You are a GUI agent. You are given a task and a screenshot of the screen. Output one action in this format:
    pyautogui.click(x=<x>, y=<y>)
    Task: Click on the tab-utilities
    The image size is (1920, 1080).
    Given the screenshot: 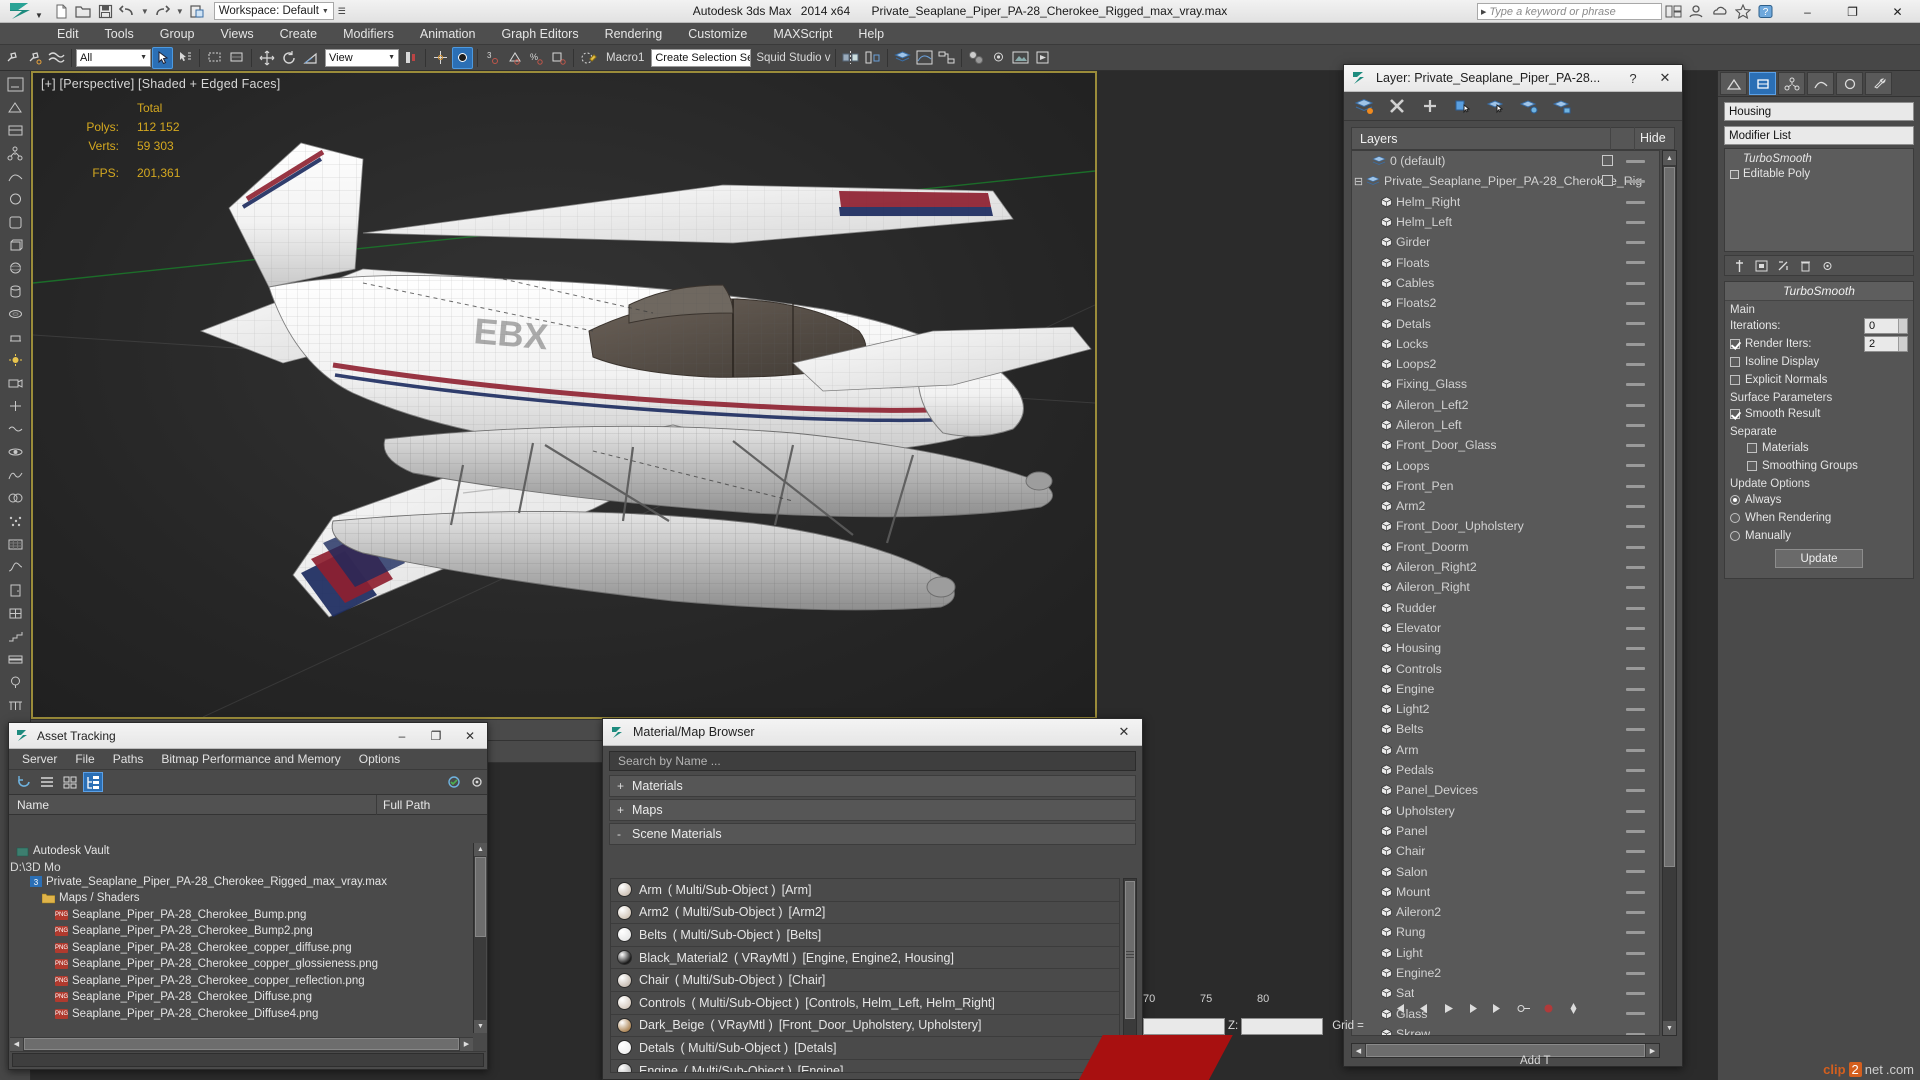 What is the action you would take?
    pyautogui.click(x=1878, y=83)
    